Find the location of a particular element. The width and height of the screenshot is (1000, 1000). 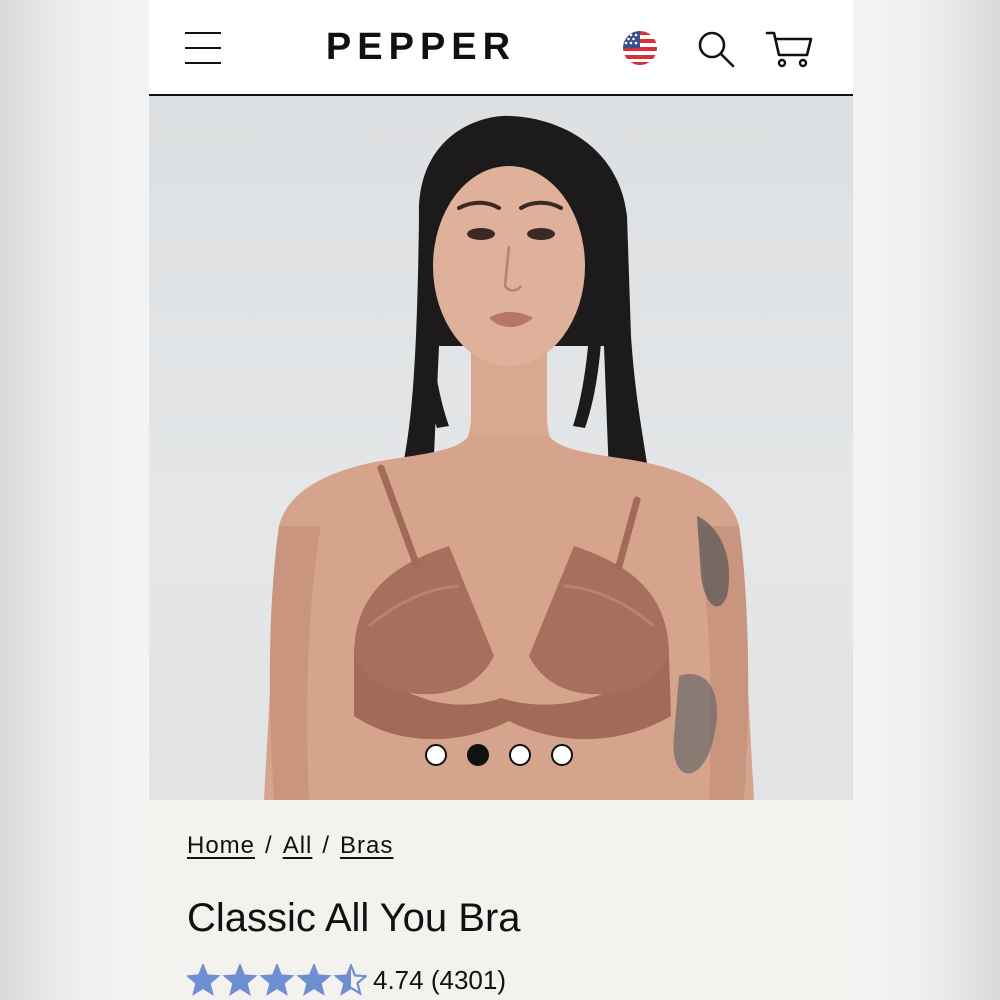

search-icon is located at coordinates (716, 49).